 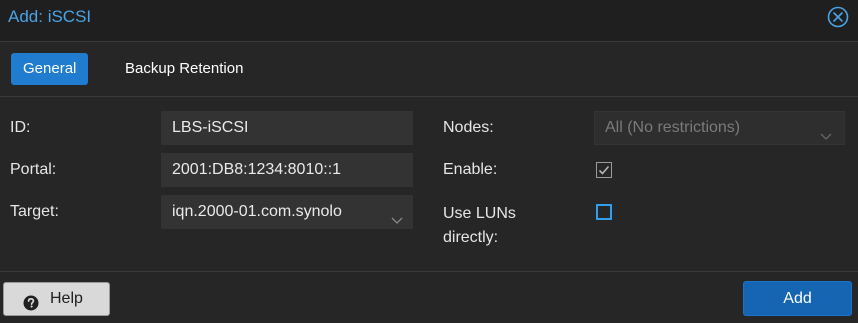 What do you see at coordinates (287, 128) in the screenshot?
I see `id-field: LBS-iSCSI` at bounding box center [287, 128].